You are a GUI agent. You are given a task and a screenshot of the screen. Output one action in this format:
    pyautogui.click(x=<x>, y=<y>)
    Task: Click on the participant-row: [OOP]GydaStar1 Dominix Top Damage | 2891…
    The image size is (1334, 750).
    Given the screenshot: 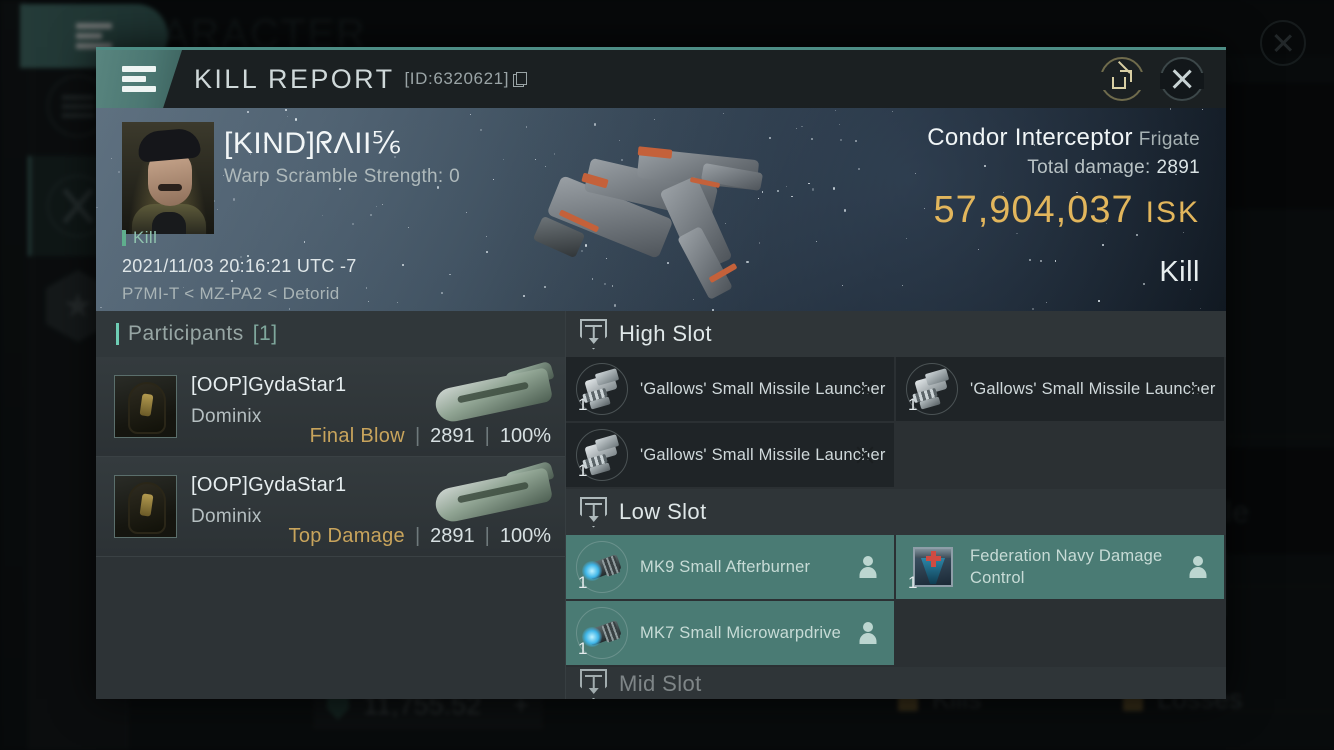 What is the action you would take?
    pyautogui.click(x=330, y=507)
    